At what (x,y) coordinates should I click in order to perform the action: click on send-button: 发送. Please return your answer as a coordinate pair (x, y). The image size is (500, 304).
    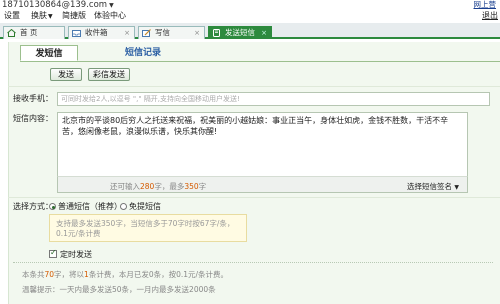
    Looking at the image, I should click on (66, 74).